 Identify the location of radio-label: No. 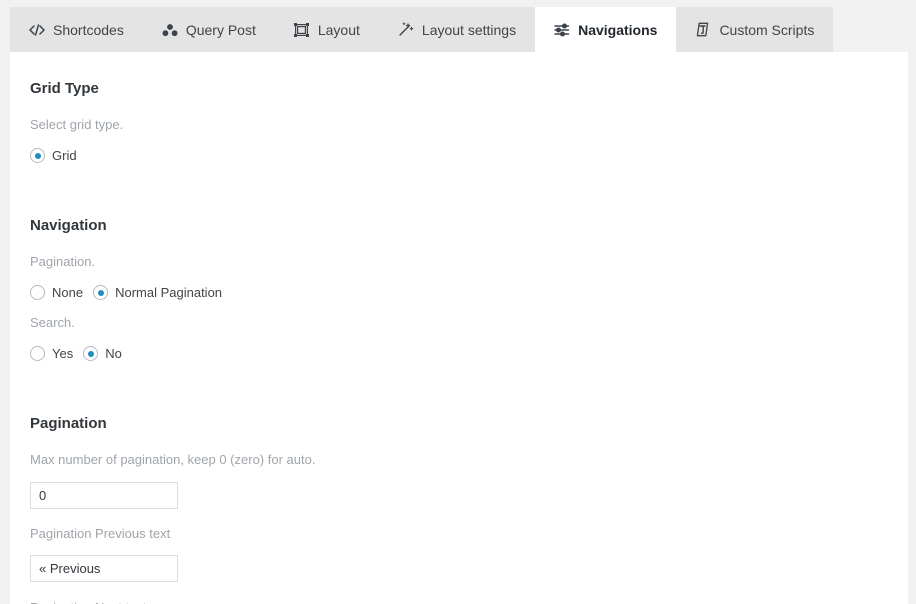
(113, 353).